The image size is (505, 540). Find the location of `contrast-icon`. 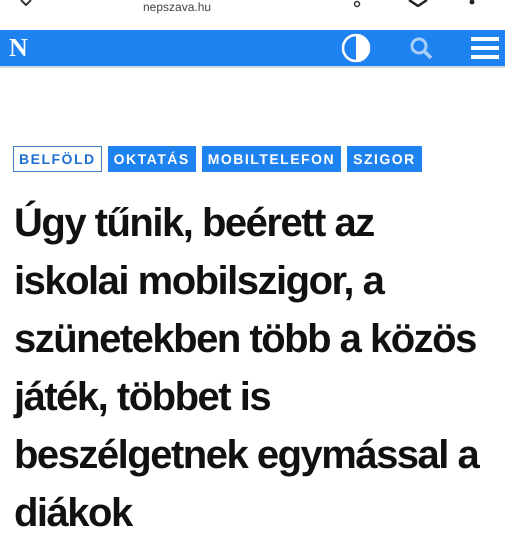

contrast-icon is located at coordinates (356, 48).